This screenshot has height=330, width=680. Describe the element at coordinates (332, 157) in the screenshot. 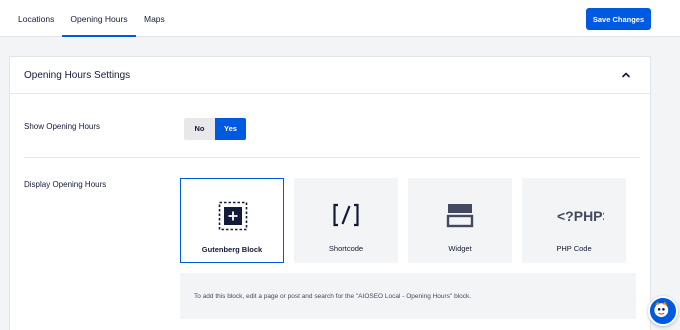

I see `divider` at that location.